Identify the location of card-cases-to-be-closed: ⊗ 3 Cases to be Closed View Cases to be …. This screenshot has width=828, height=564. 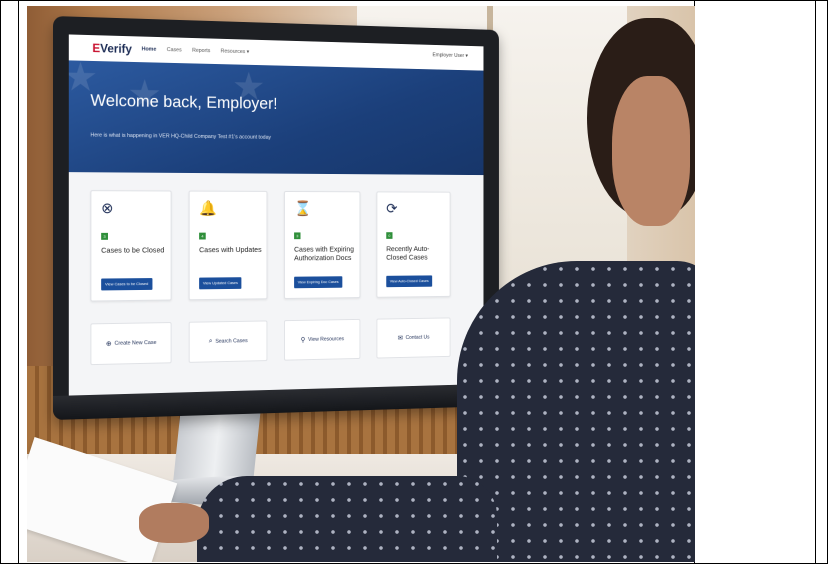
(131, 246).